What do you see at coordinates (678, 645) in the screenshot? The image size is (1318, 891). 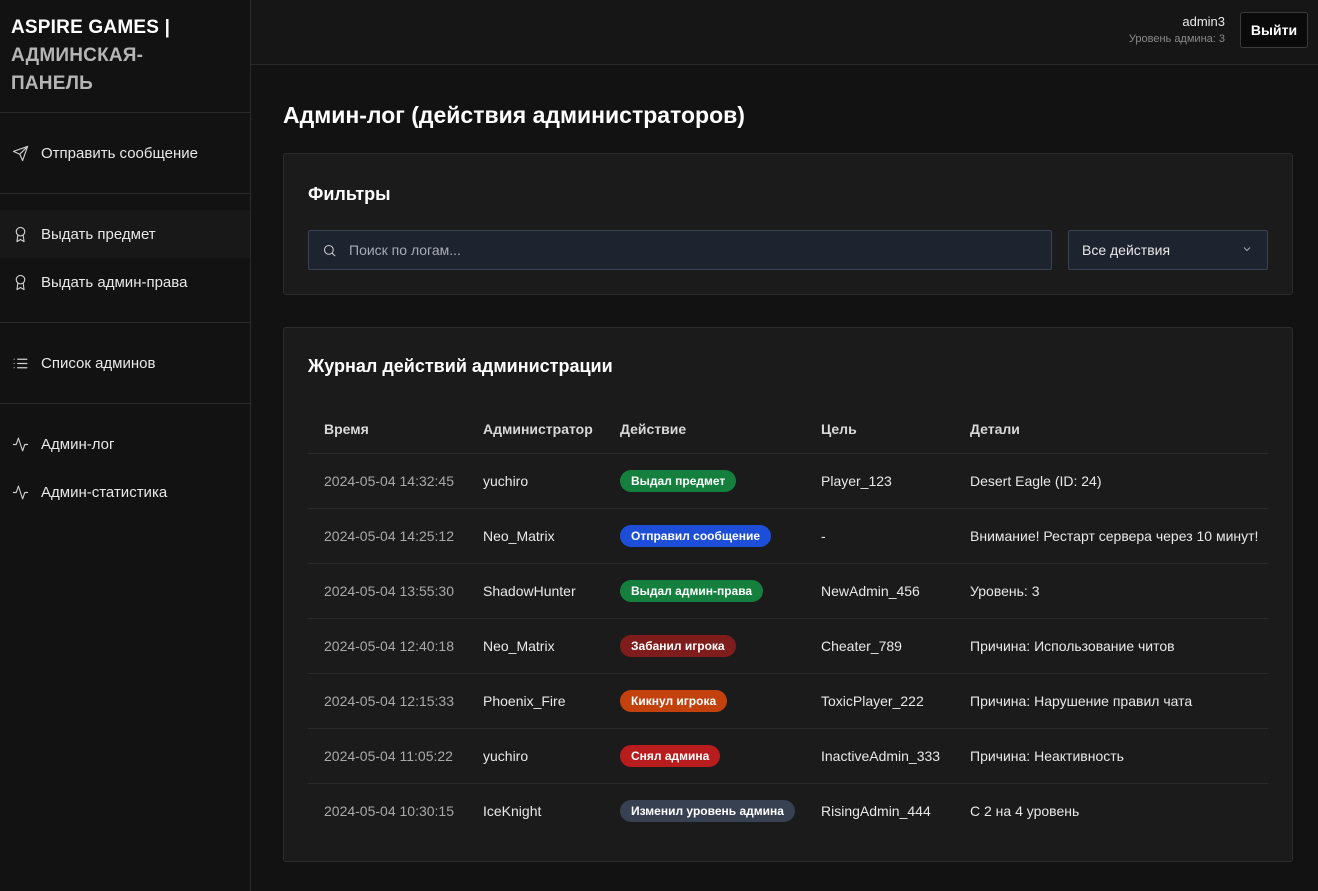 I see `action-badge: Забанил игрока` at bounding box center [678, 645].